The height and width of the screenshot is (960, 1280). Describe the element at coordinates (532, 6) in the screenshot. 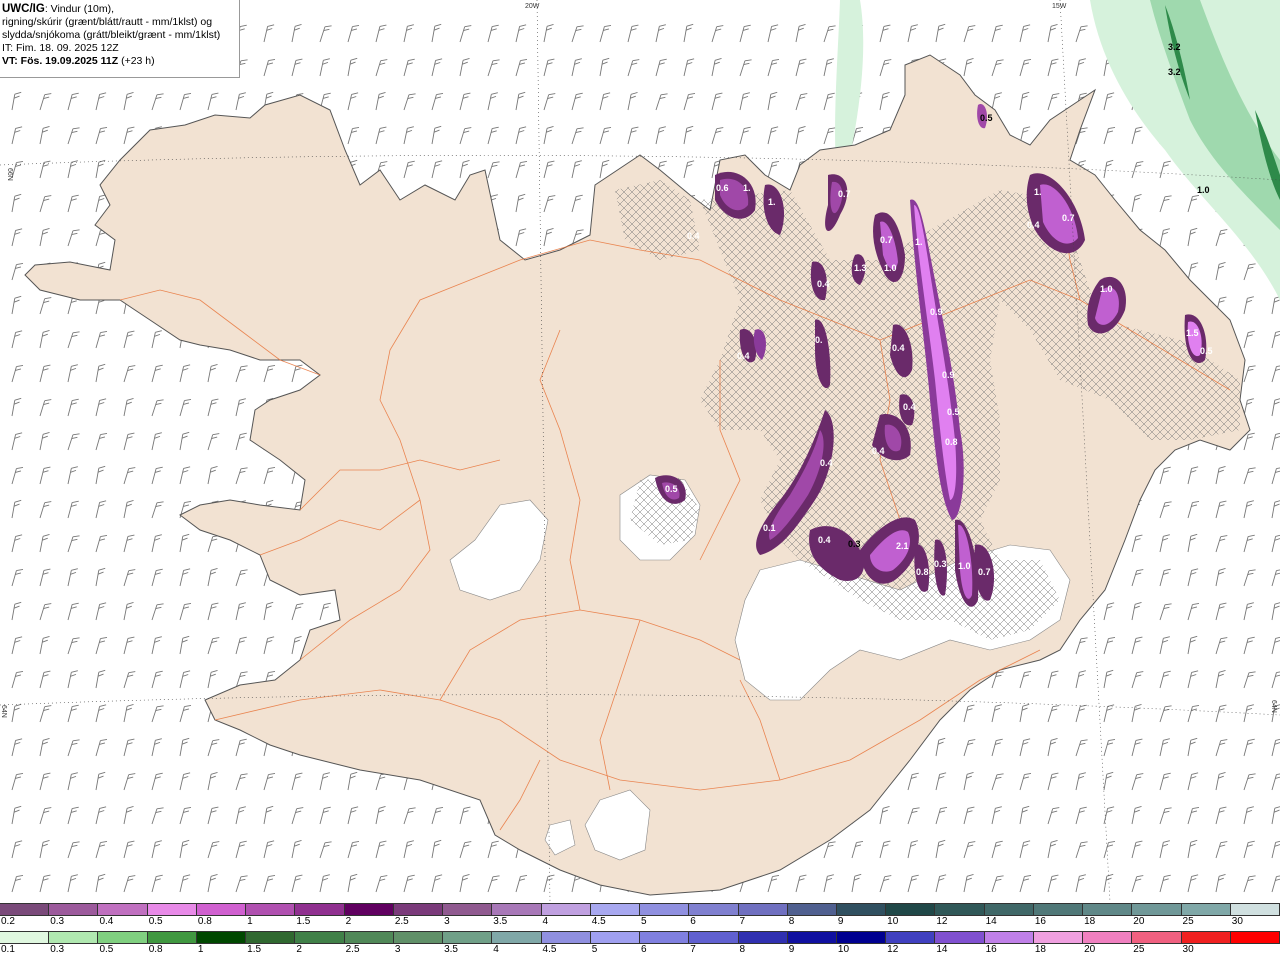

I see `grid-label-20w: 20W` at that location.